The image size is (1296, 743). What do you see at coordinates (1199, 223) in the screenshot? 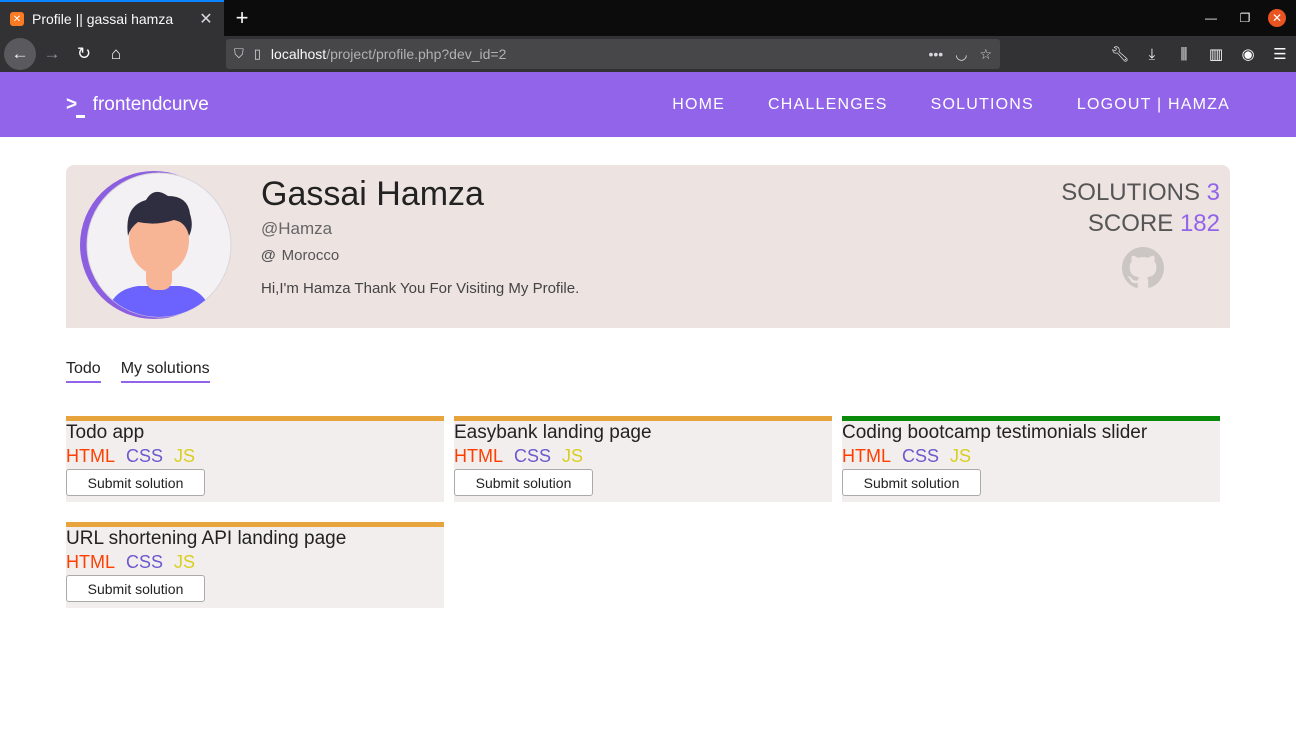
I see `score-value: 182` at bounding box center [1199, 223].